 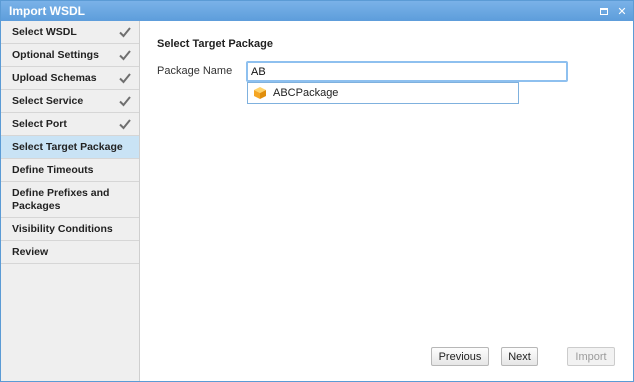 I want to click on title-bar: Import WSDL ✕, so click(x=317, y=11).